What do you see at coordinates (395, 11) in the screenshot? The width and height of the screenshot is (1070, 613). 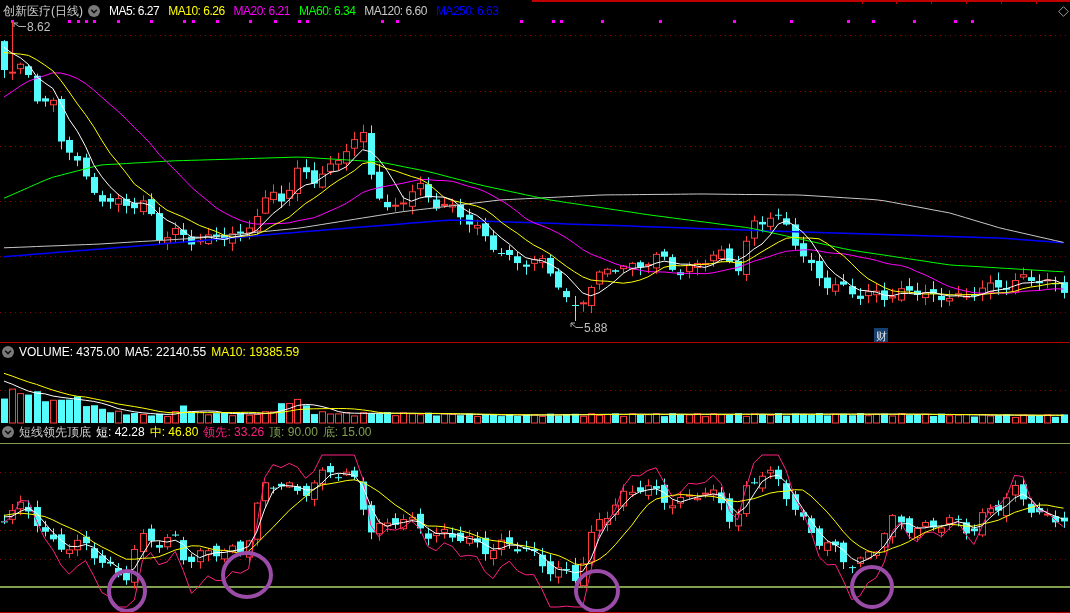 I see `indicator-value: MA120: 6.60` at bounding box center [395, 11].